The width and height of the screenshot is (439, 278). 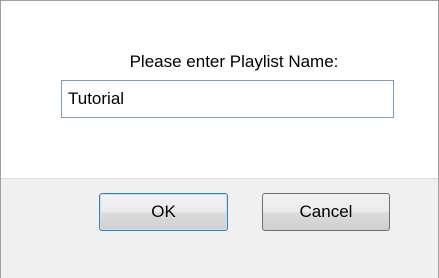 What do you see at coordinates (227, 99) in the screenshot?
I see `playlist-name-input` at bounding box center [227, 99].